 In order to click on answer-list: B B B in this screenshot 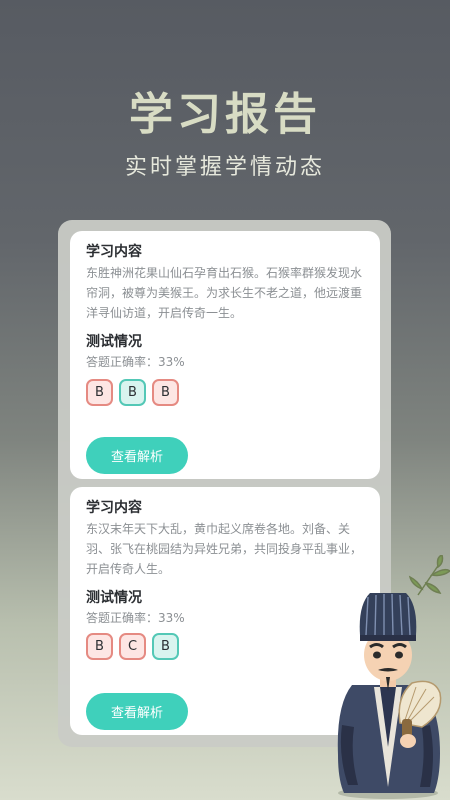, I will do `click(132, 392)`.